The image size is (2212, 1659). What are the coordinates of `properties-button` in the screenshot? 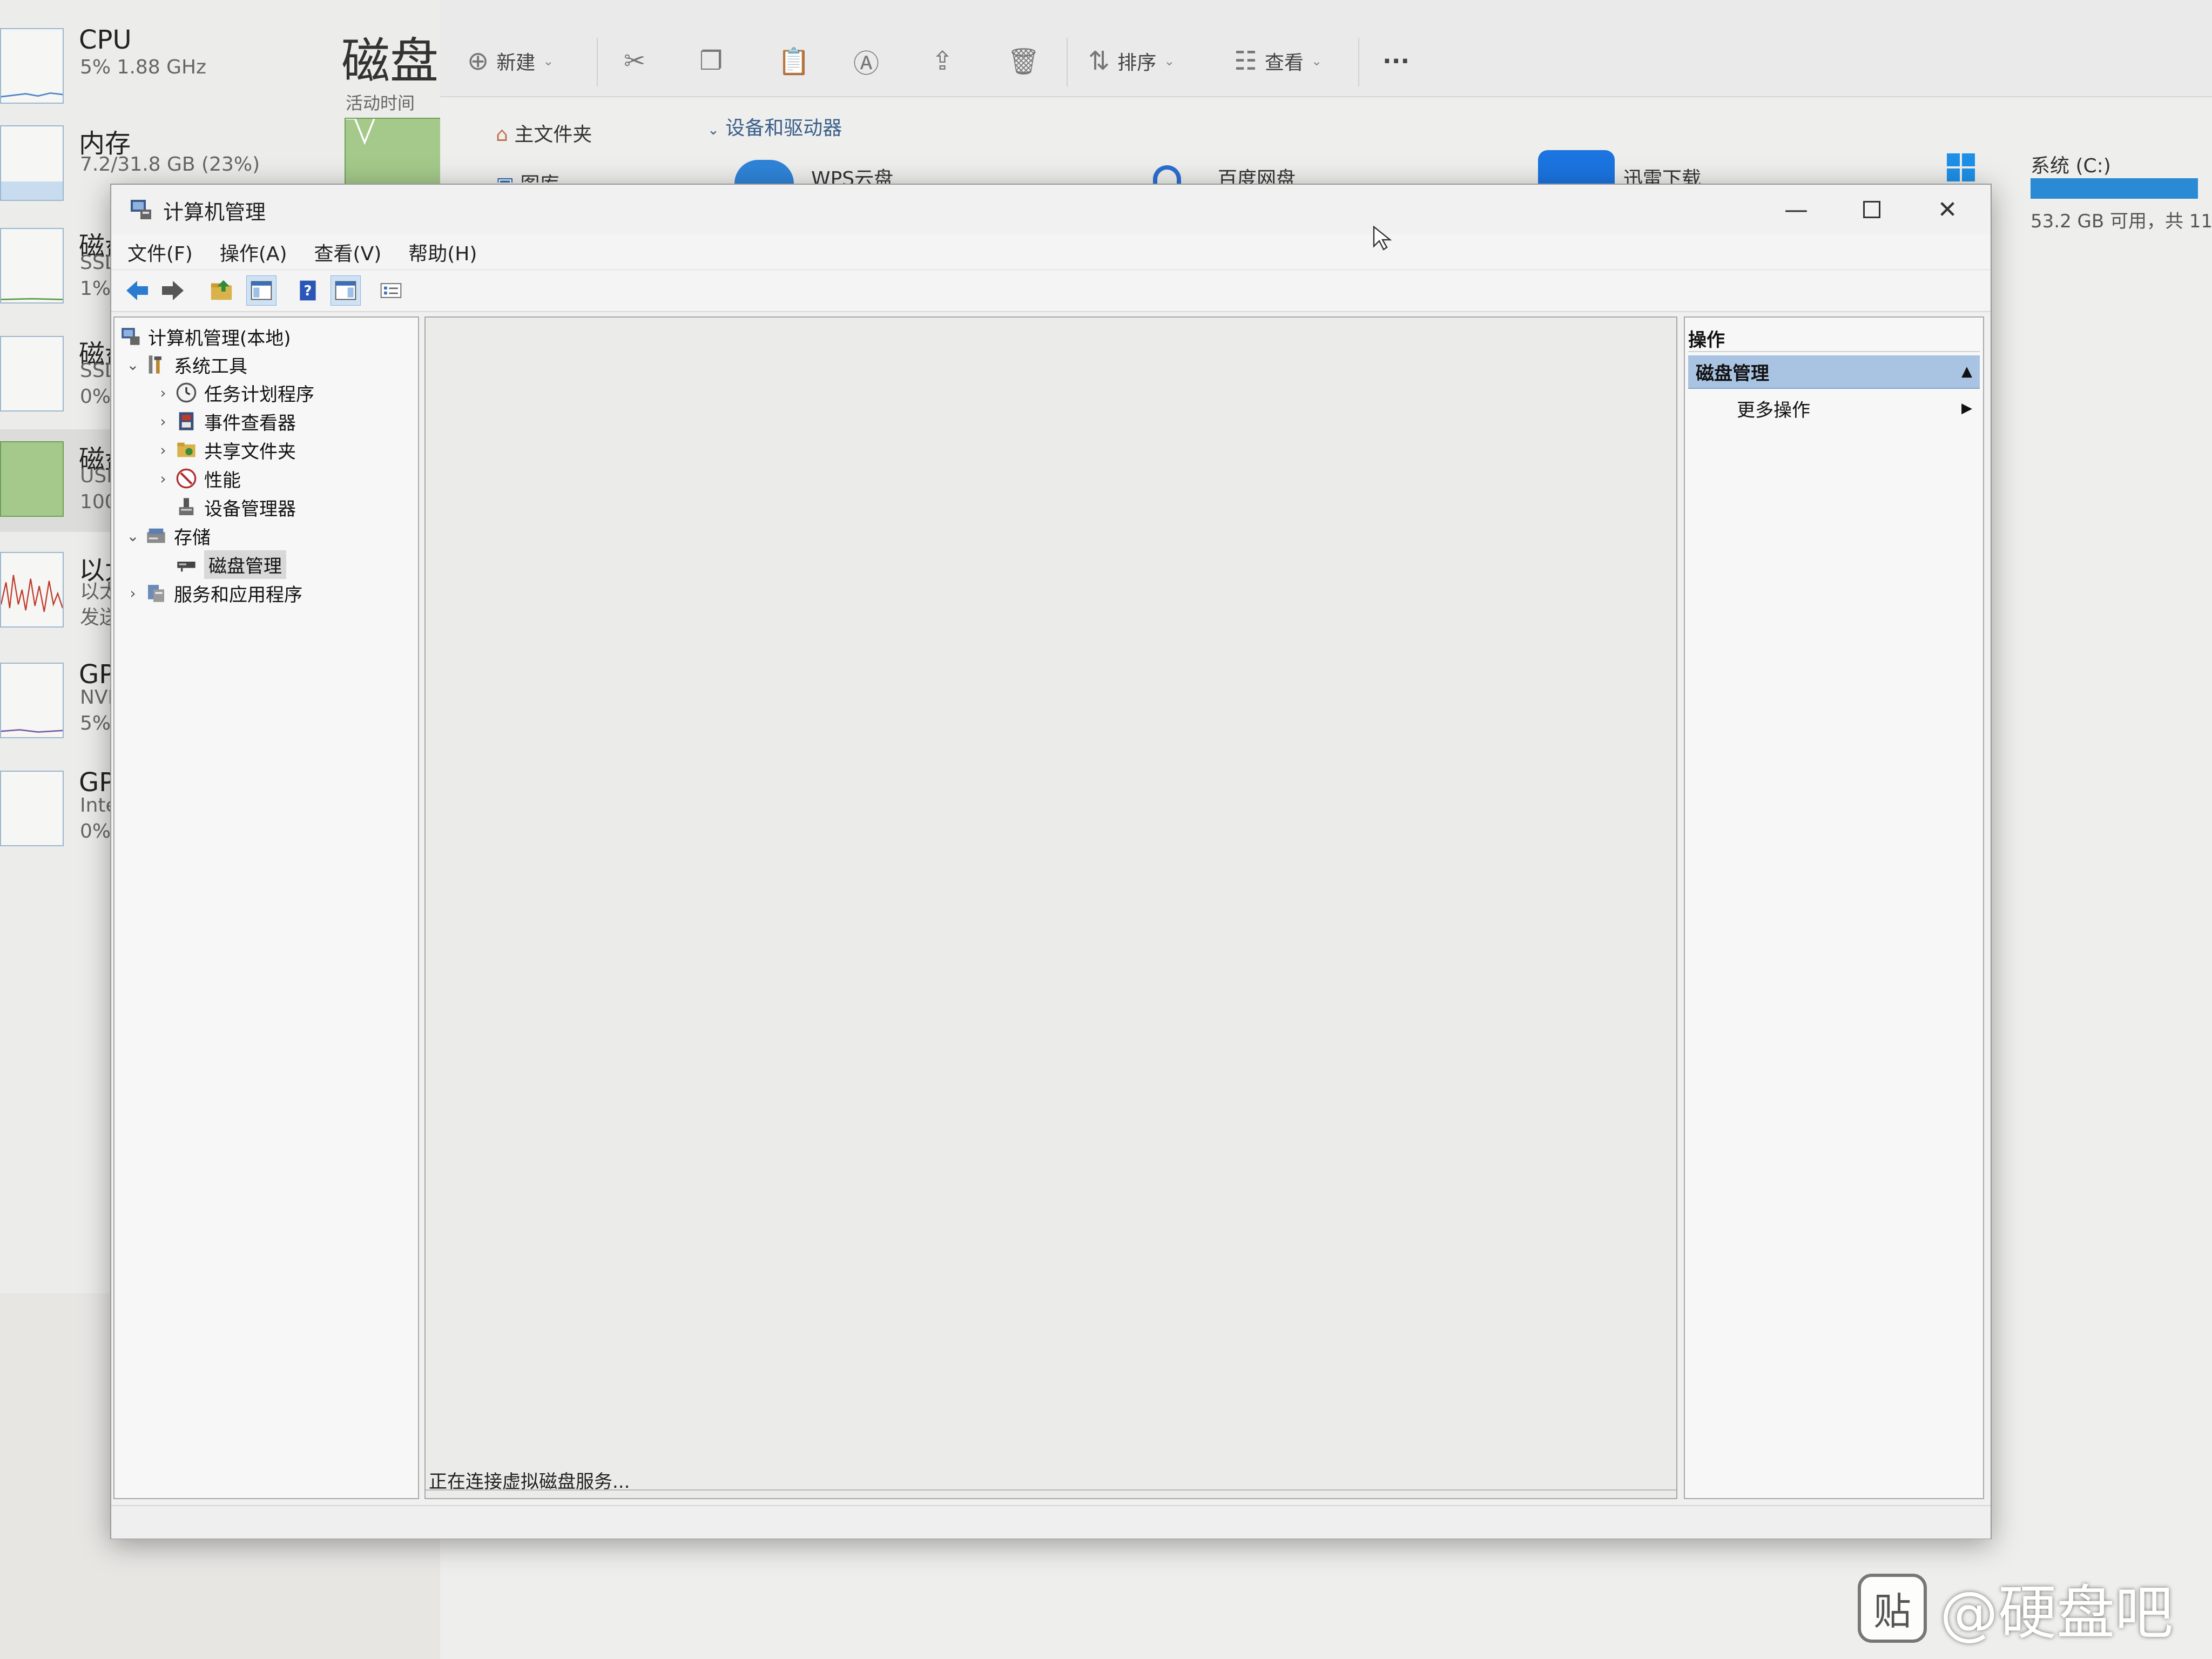 It's located at (391, 290).